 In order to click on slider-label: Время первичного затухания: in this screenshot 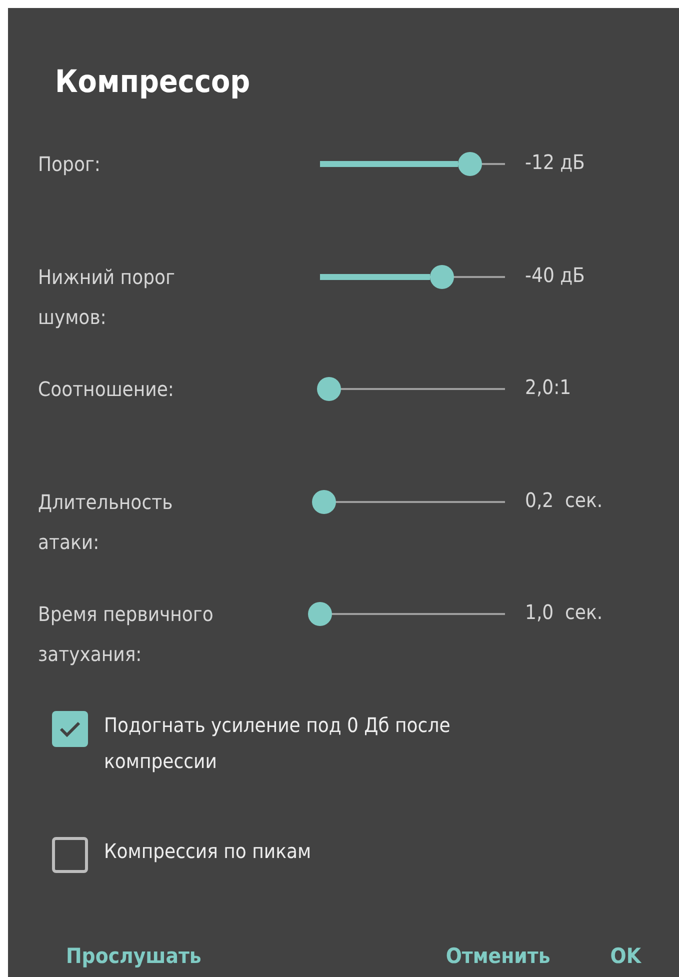, I will do `click(126, 634)`.